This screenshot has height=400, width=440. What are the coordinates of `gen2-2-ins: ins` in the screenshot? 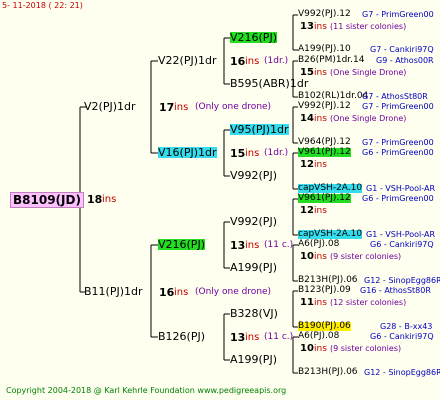 It's located at (252, 153).